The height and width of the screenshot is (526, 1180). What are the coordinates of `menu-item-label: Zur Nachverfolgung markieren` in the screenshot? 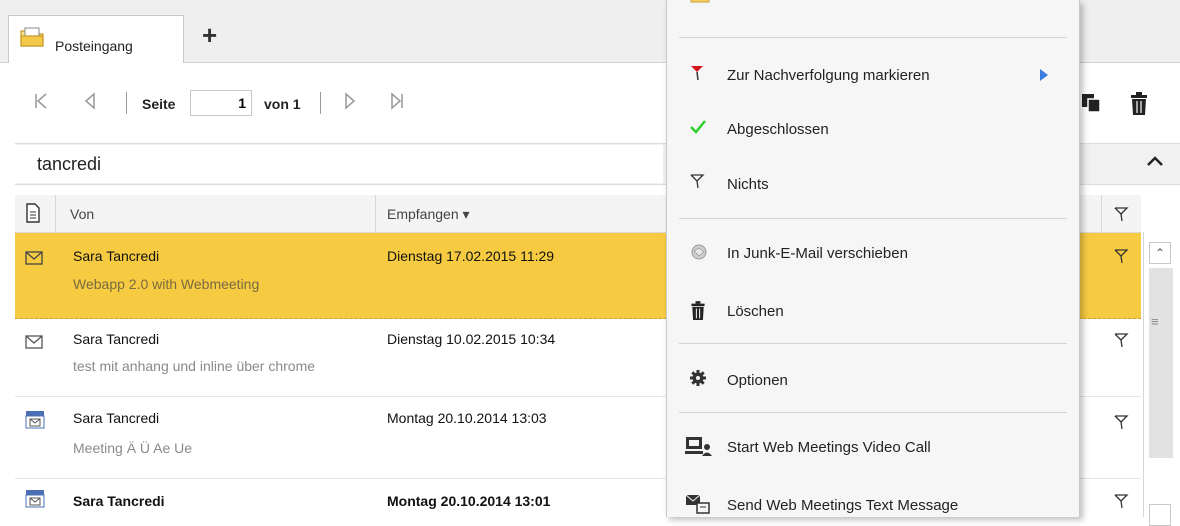 It's located at (828, 75).